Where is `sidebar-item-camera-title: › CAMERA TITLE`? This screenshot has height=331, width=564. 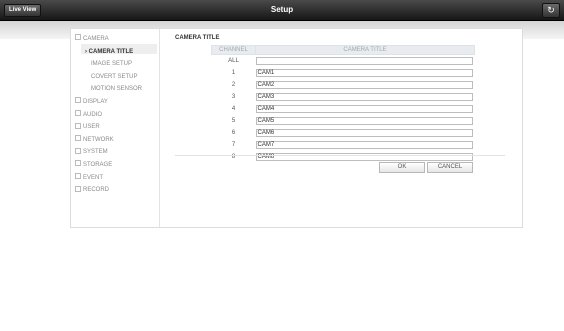
sidebar-item-camera-title: › CAMERA TITLE is located at coordinates (109, 52).